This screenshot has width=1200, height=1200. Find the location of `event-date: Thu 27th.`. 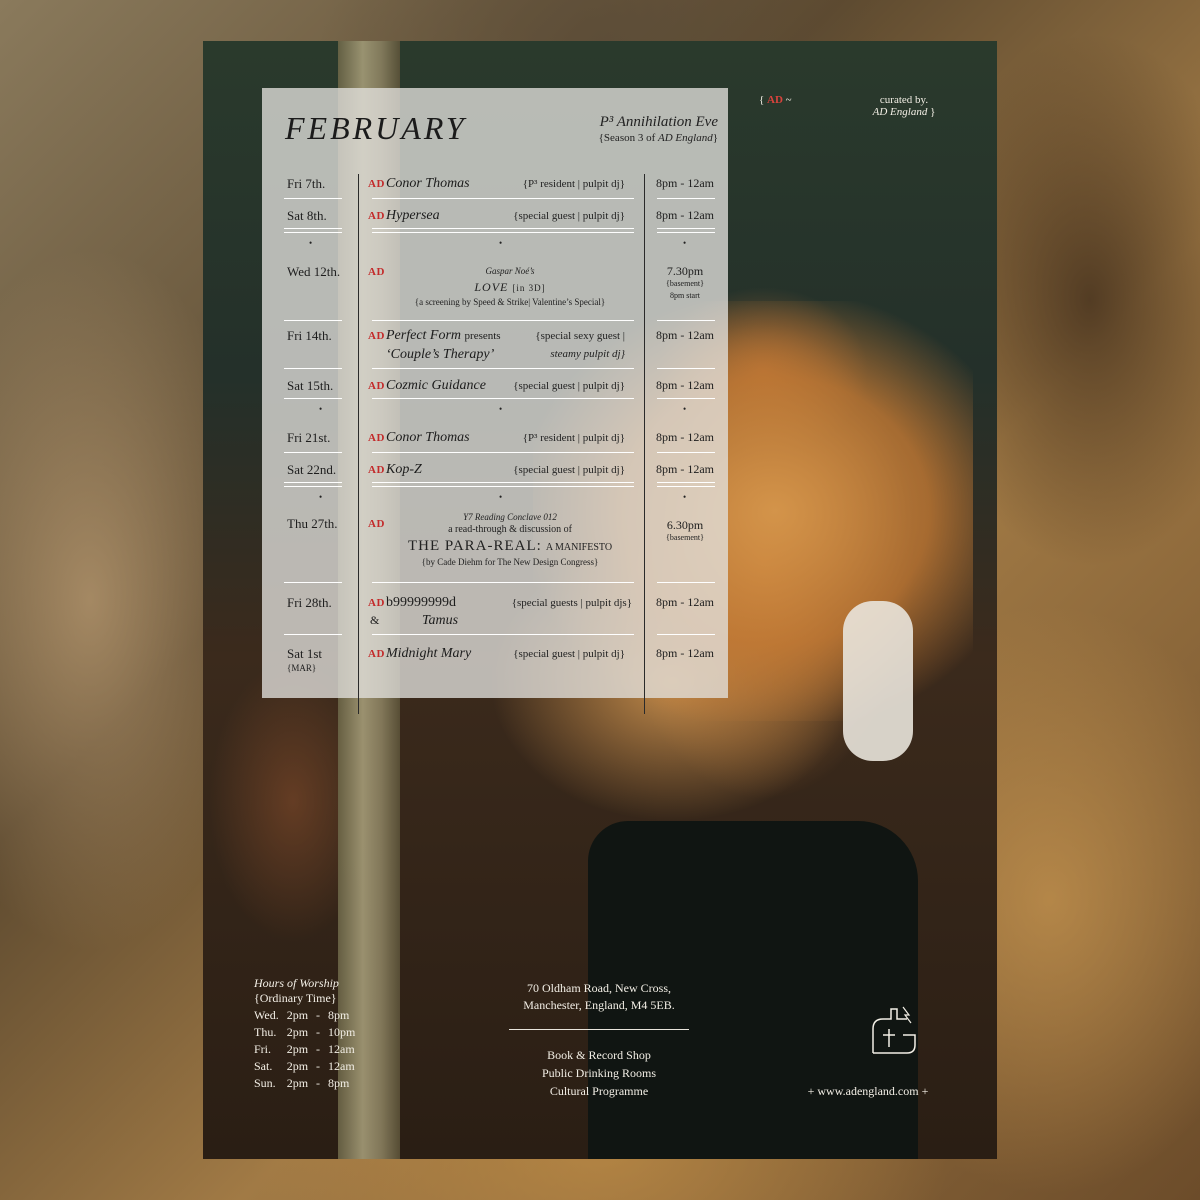

event-date: Thu 27th. is located at coordinates (312, 523).